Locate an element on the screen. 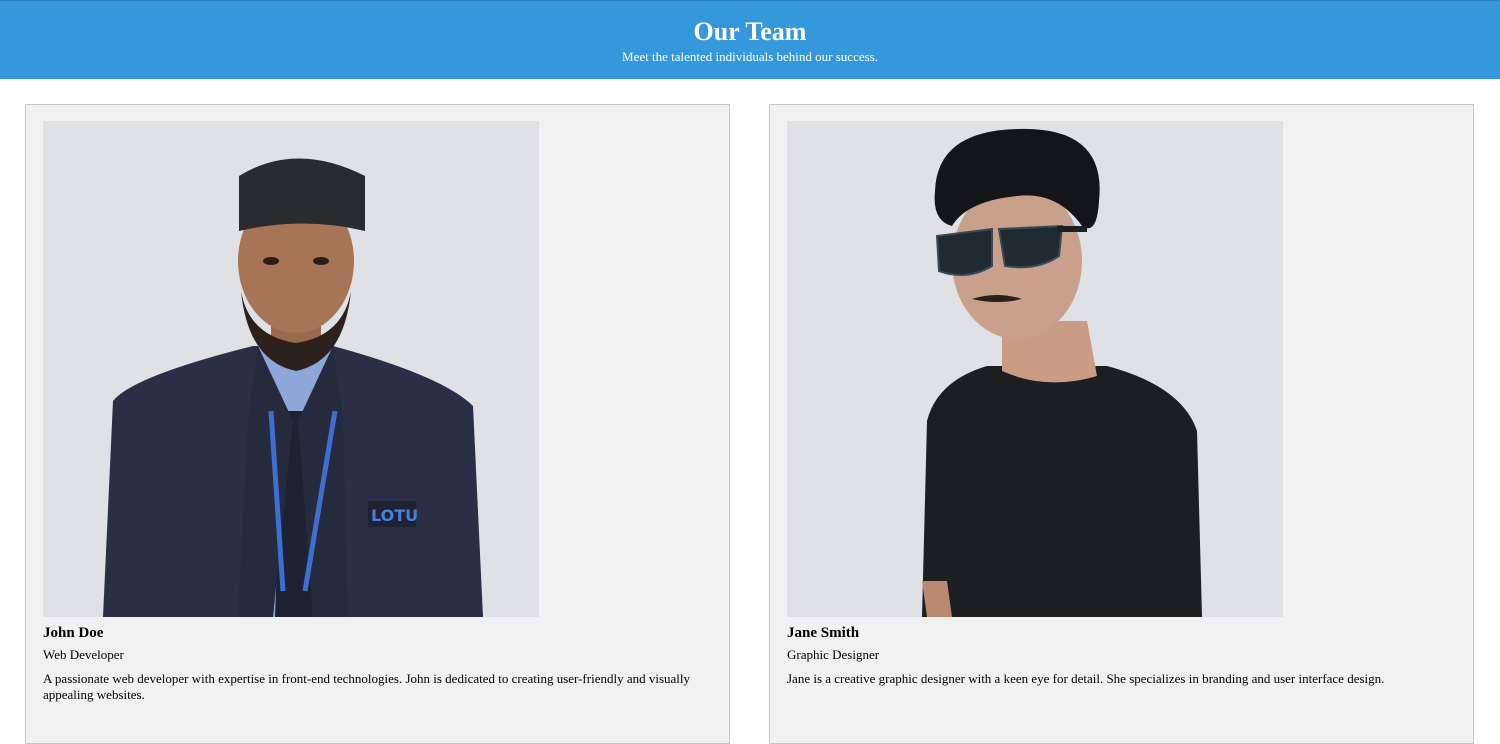 This screenshot has width=1500, height=744. member-name: John Doe is located at coordinates (73, 633).